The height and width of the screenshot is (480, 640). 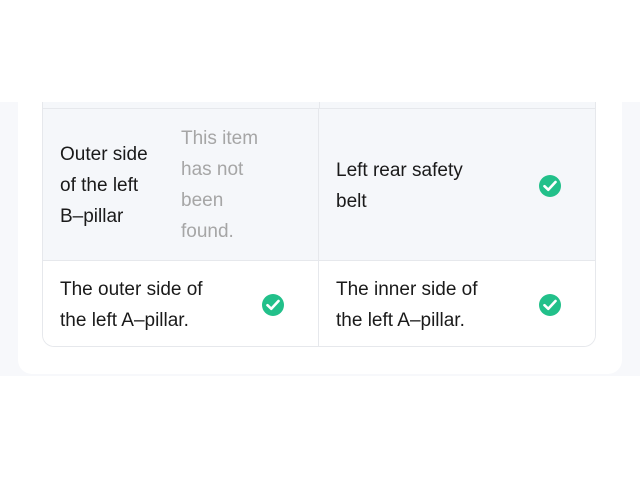 I want to click on item-label: Outer side of the left B–pillar, so click(x=104, y=185).